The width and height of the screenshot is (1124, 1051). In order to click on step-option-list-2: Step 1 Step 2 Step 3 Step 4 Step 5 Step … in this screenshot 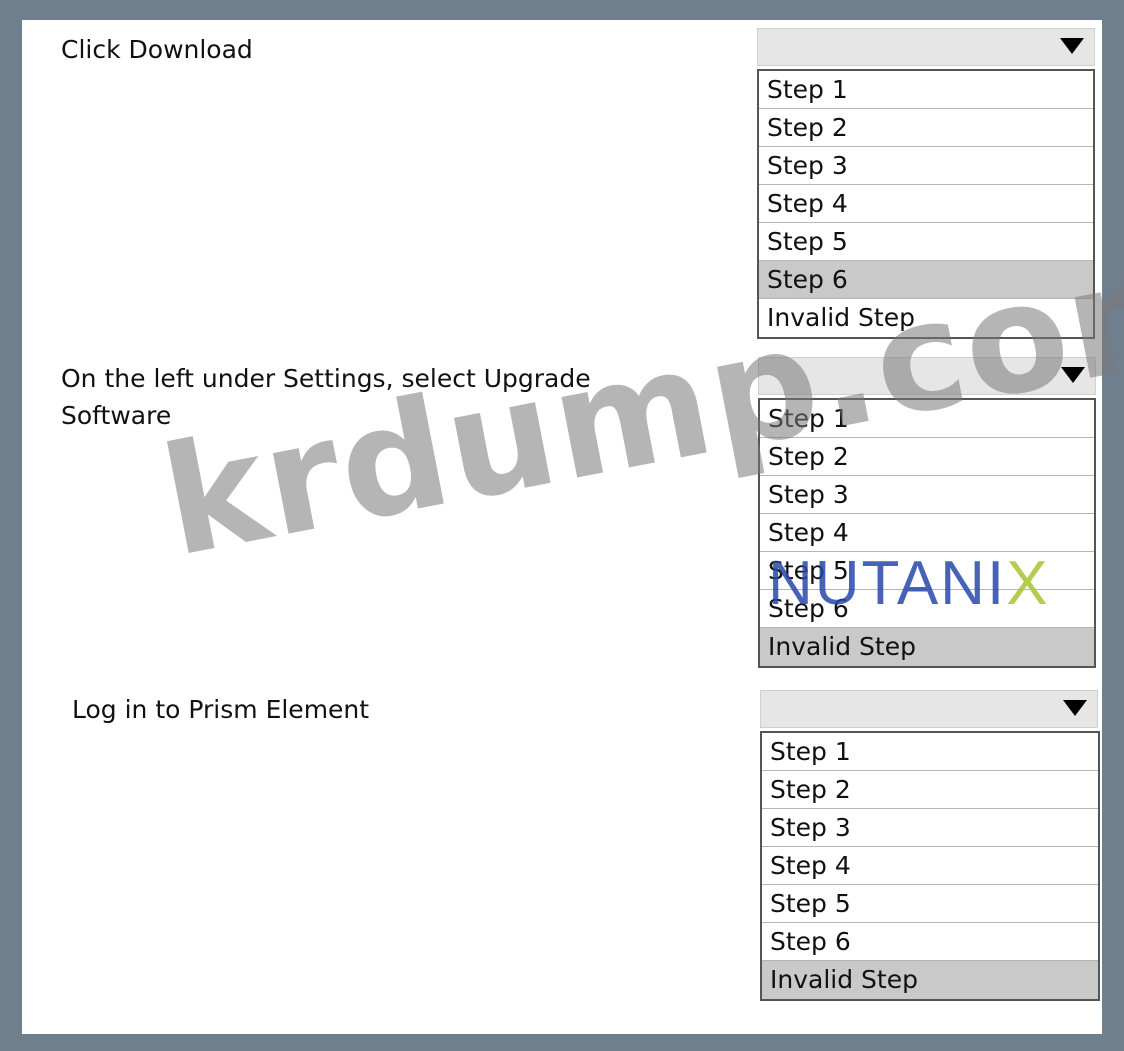, I will do `click(927, 533)`.